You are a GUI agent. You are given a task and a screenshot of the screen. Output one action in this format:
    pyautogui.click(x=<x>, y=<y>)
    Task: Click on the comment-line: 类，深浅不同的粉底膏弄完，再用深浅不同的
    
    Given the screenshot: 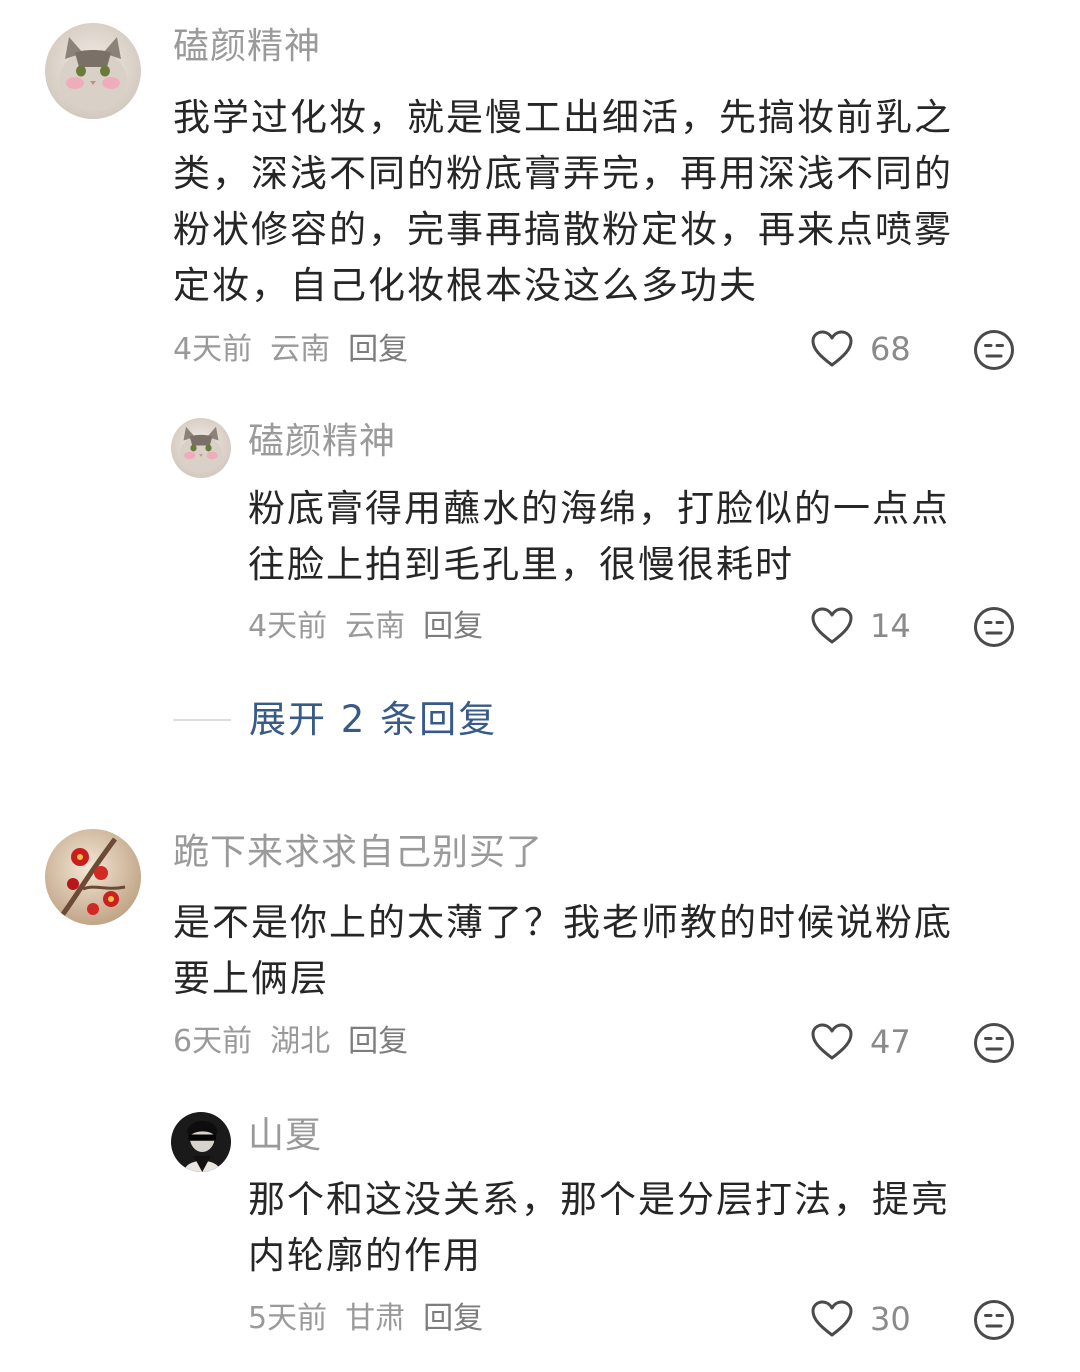 What is the action you would take?
    pyautogui.click(x=563, y=173)
    